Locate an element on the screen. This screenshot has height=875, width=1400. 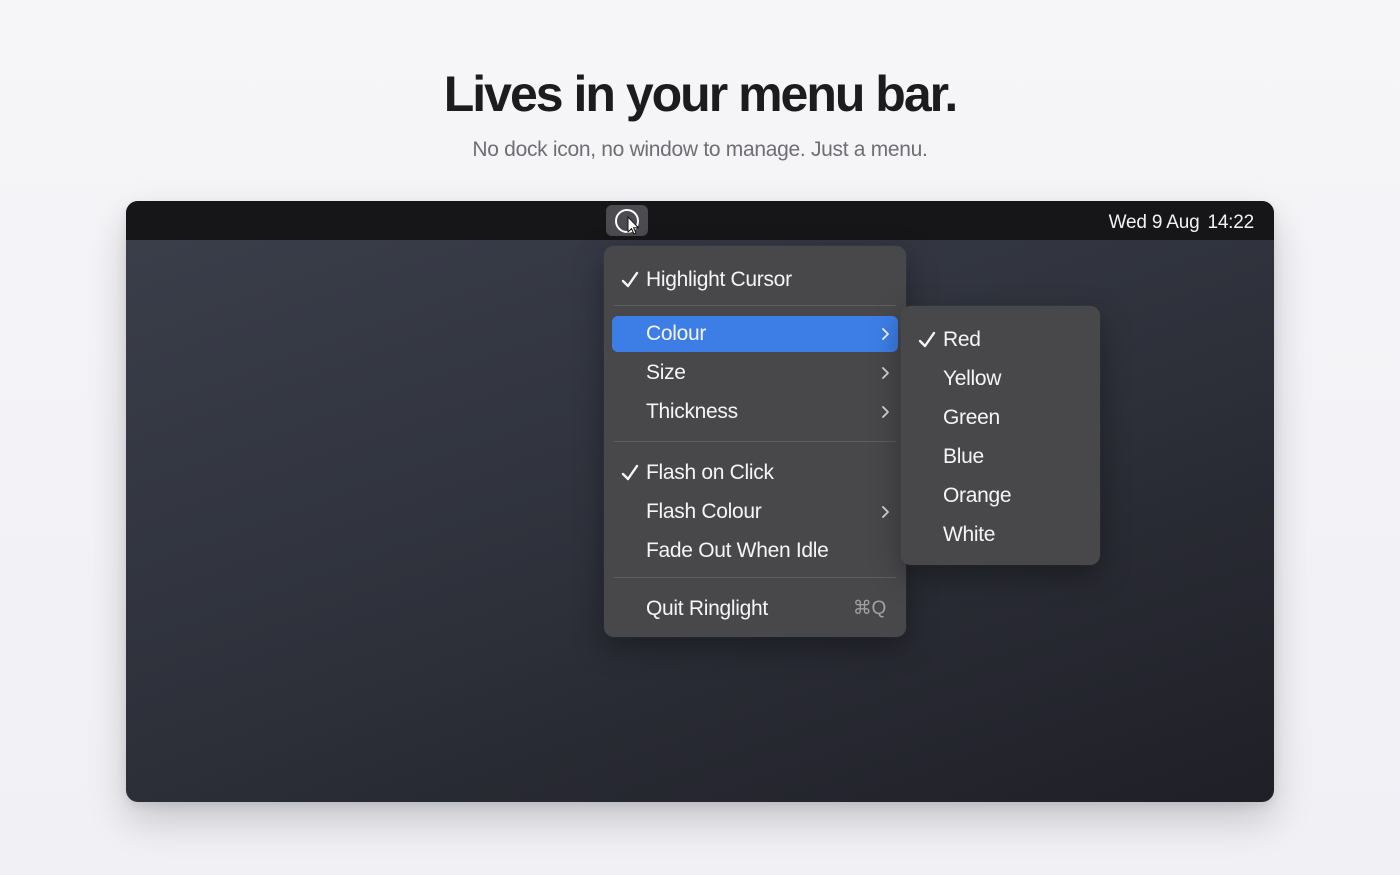
colour-option-label: Orange is located at coordinates (977, 495).